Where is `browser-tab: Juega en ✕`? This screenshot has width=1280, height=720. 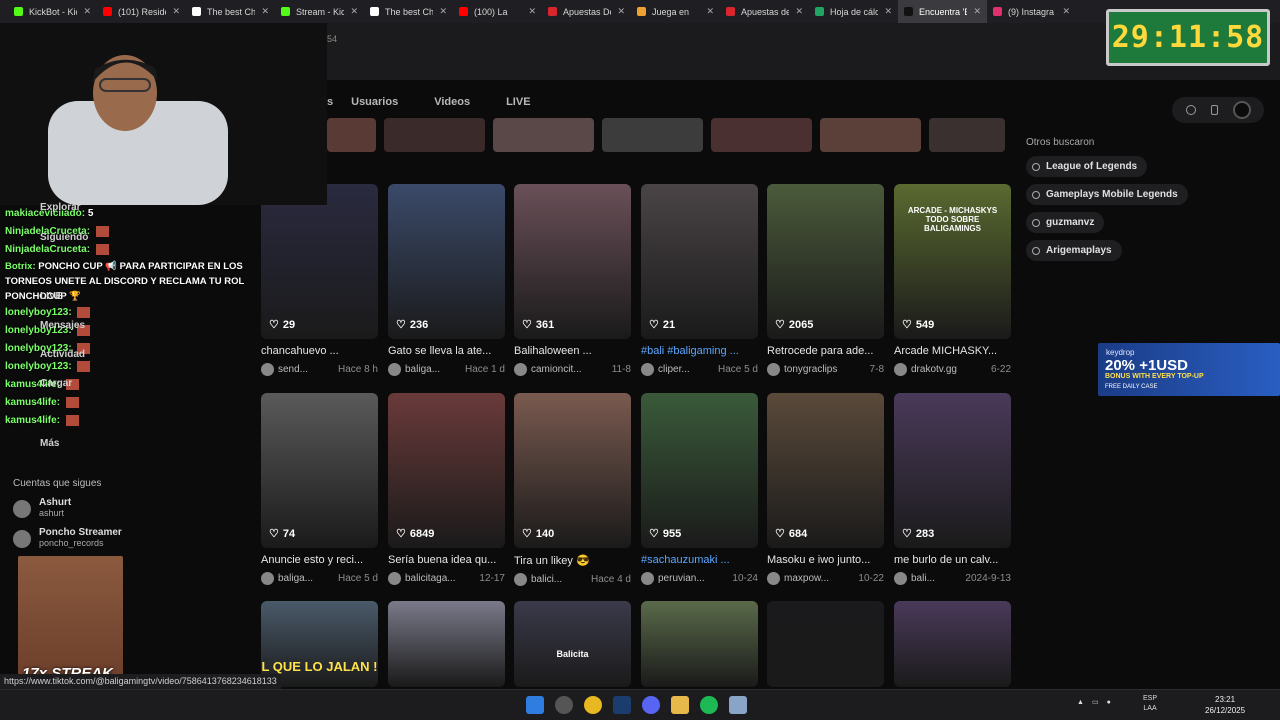
browser-tab: Juega en ✕ is located at coordinates (675, 11).